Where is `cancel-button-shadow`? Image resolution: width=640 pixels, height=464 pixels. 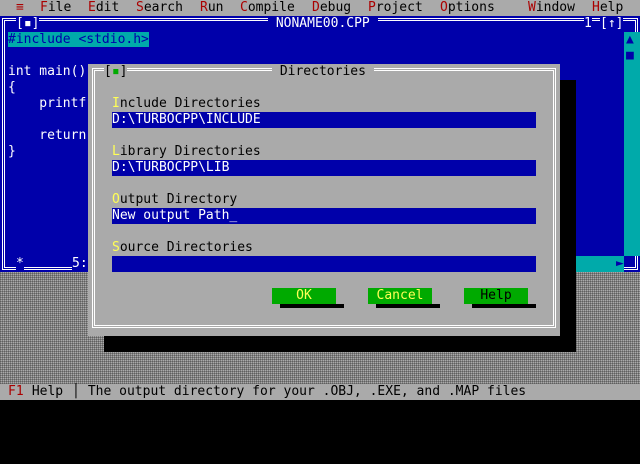 cancel-button-shadow is located at coordinates (408, 306).